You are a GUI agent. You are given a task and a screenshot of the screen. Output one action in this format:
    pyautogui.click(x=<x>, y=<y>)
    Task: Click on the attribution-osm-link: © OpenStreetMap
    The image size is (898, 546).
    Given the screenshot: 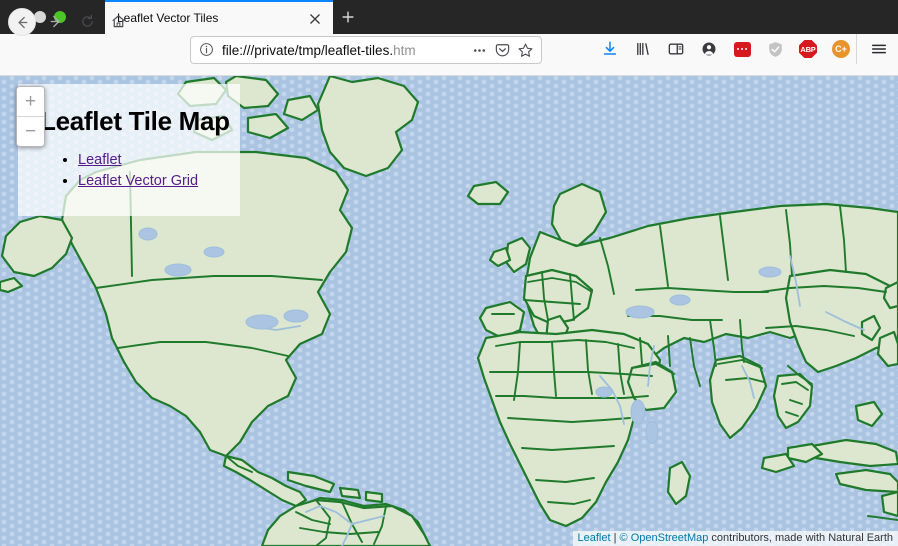 What is the action you would take?
    pyautogui.click(x=664, y=538)
    